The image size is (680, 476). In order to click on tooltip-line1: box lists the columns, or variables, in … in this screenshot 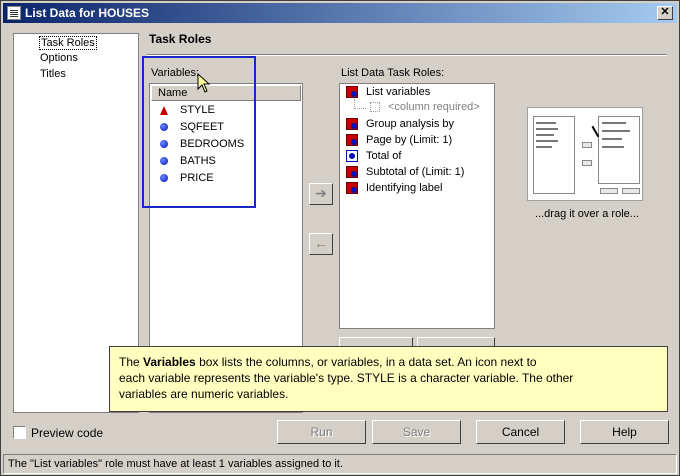, I will do `click(366, 362)`.